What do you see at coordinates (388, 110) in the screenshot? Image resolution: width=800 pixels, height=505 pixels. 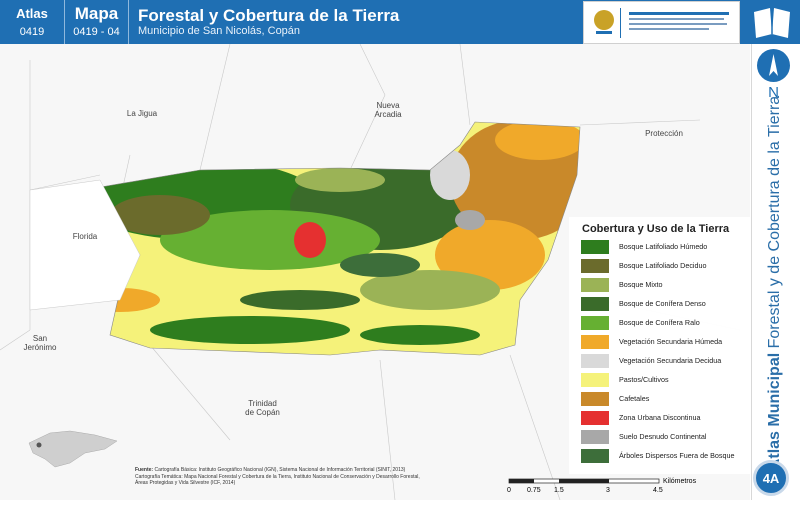 I see `town-label: Nueva Arcadia` at bounding box center [388, 110].